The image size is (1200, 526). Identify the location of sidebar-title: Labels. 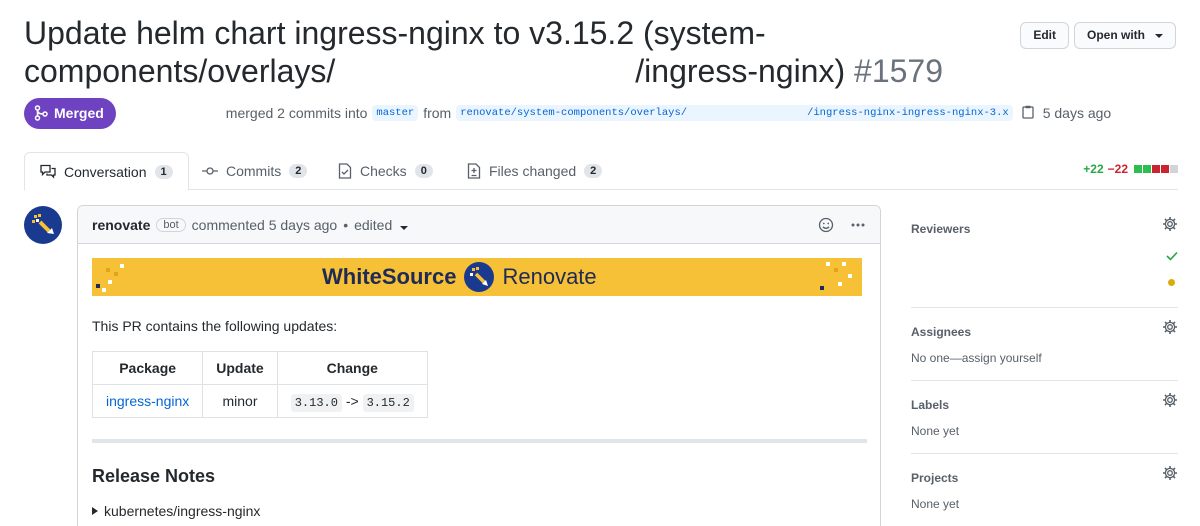
(930, 405).